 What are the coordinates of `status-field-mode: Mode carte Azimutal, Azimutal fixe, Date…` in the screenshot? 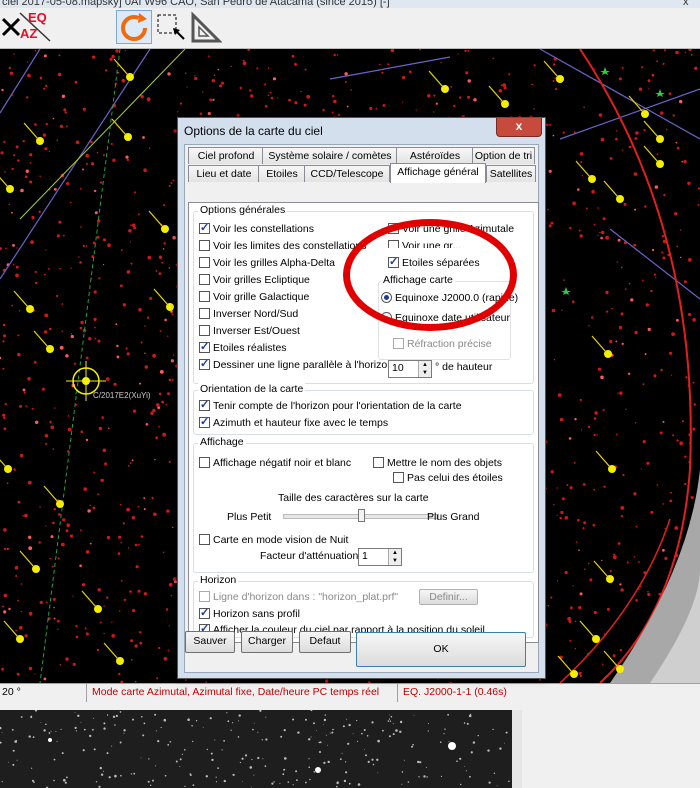 It's located at (236, 692).